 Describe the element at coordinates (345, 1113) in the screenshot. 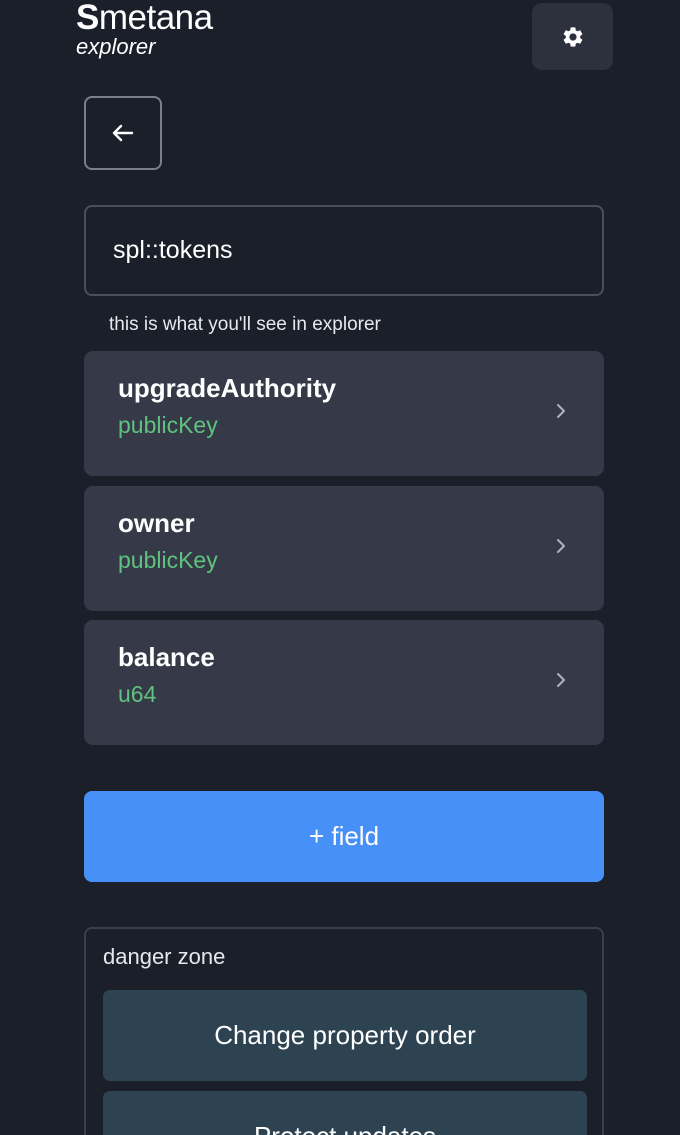

I see `protect-updates-button: Protect updates` at that location.